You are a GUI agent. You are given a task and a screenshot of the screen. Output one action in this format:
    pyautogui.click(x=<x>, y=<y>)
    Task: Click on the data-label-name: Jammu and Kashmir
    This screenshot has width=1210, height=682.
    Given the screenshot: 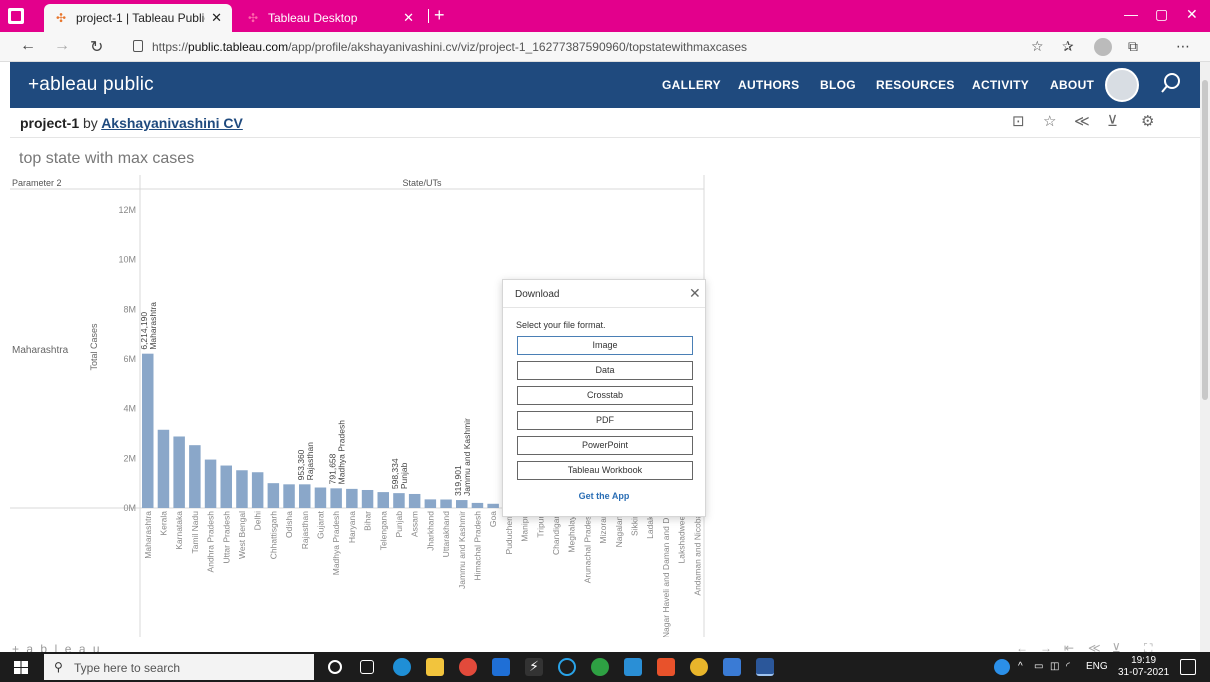 What is the action you would take?
    pyautogui.click(x=467, y=457)
    